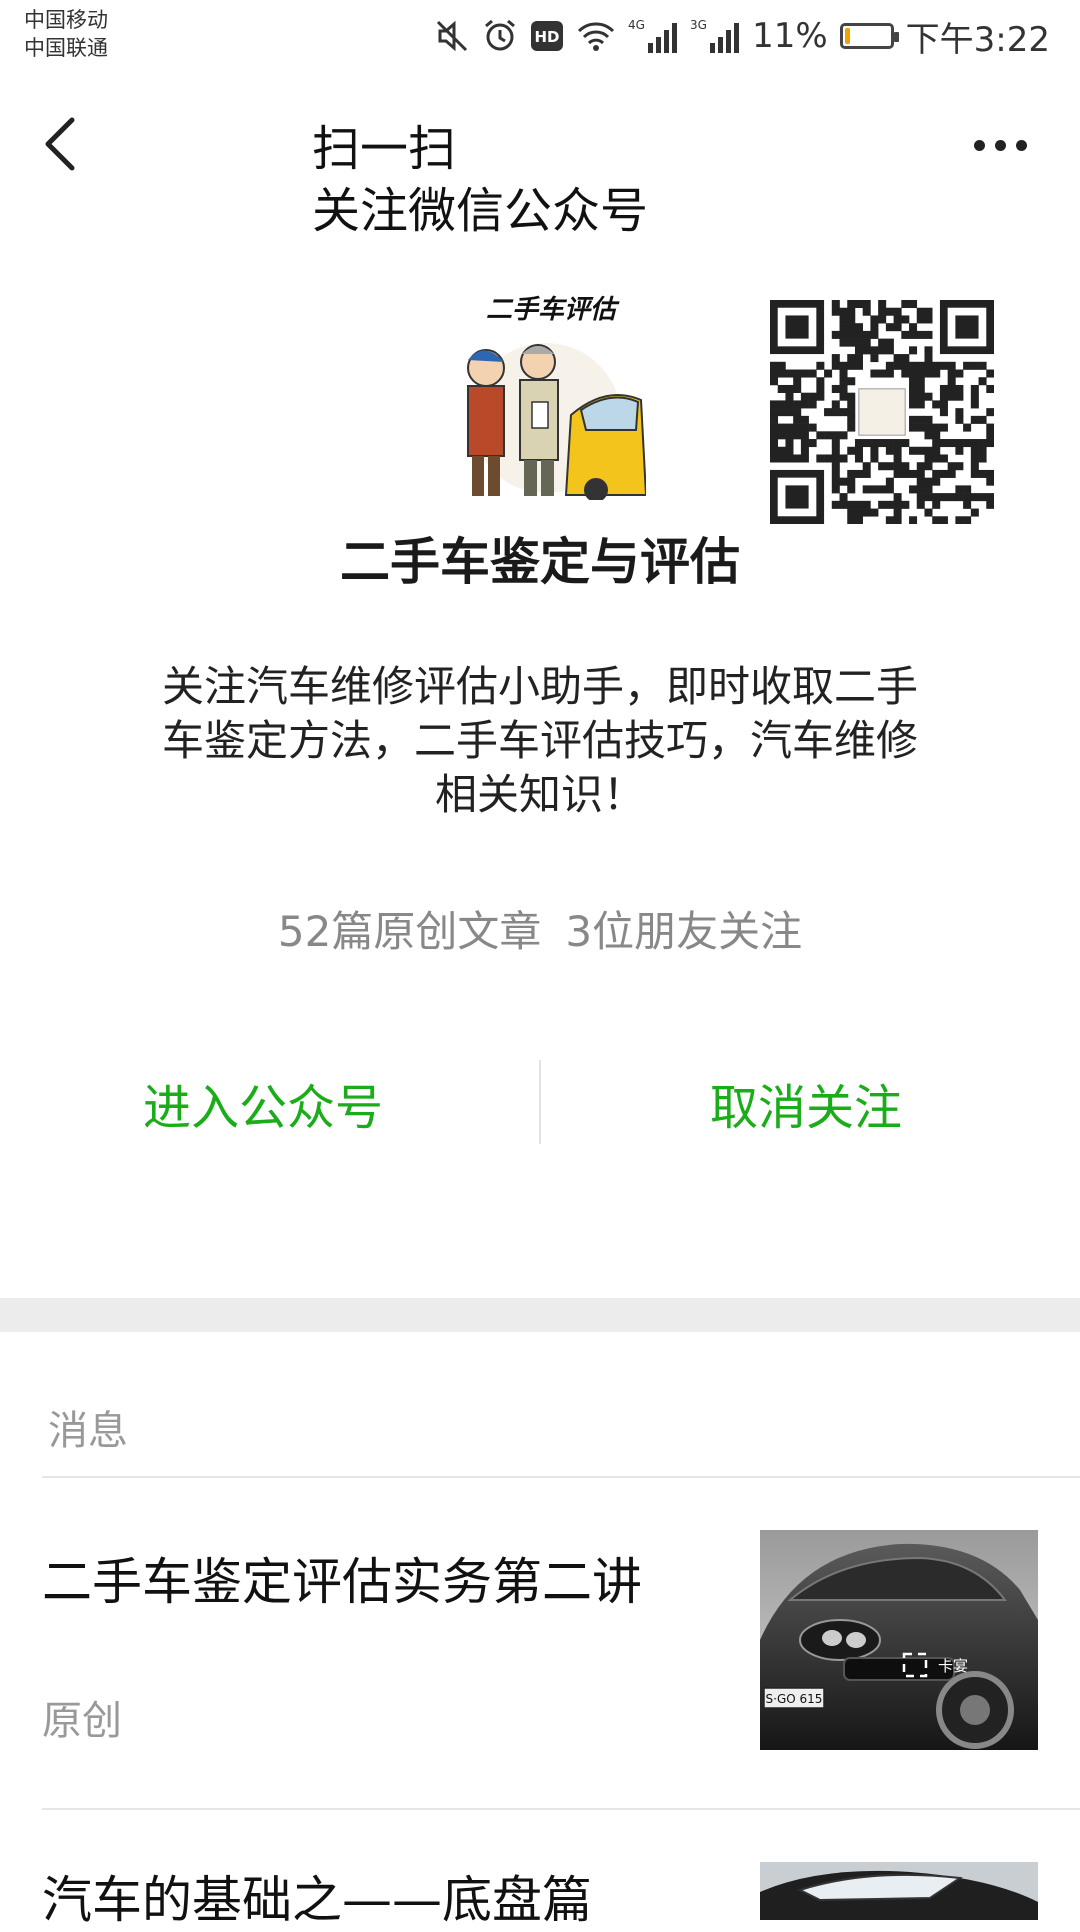 Image resolution: width=1080 pixels, height=1932 pixels. I want to click on hd-icon: HD, so click(547, 36).